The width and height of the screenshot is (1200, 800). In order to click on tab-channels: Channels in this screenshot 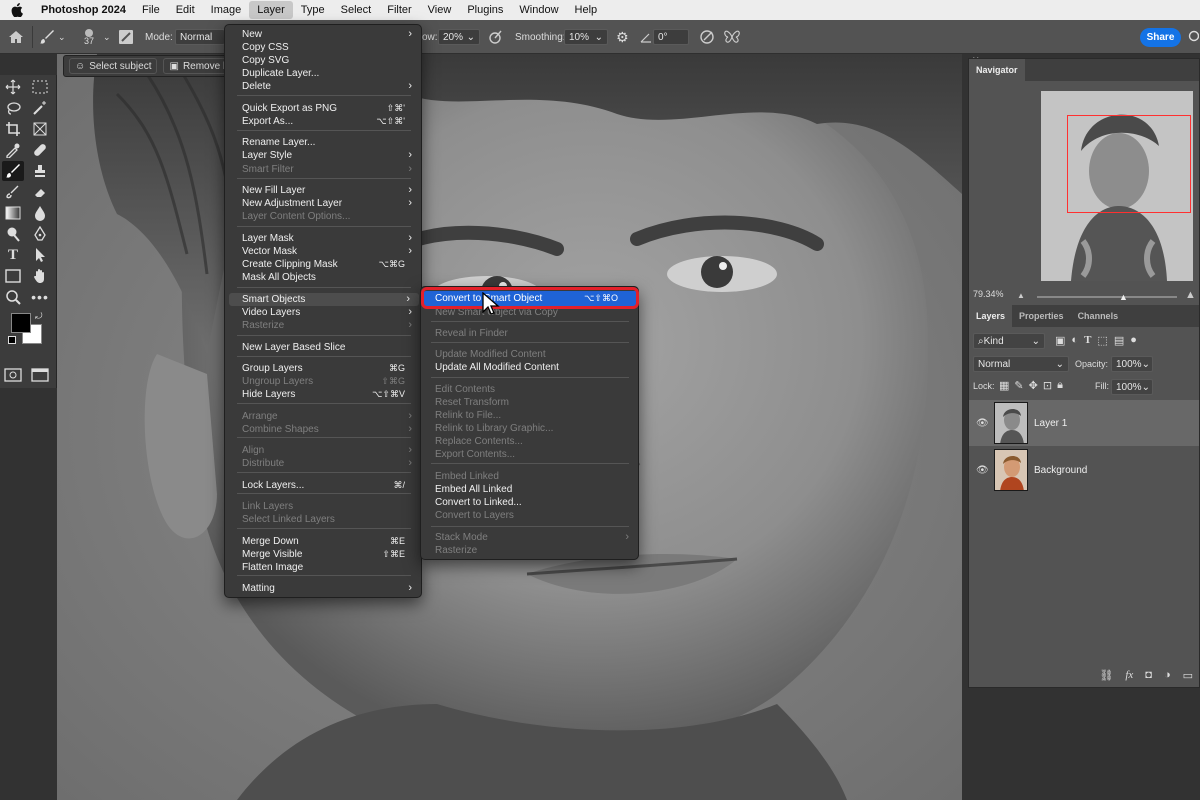, I will do `click(1098, 316)`.